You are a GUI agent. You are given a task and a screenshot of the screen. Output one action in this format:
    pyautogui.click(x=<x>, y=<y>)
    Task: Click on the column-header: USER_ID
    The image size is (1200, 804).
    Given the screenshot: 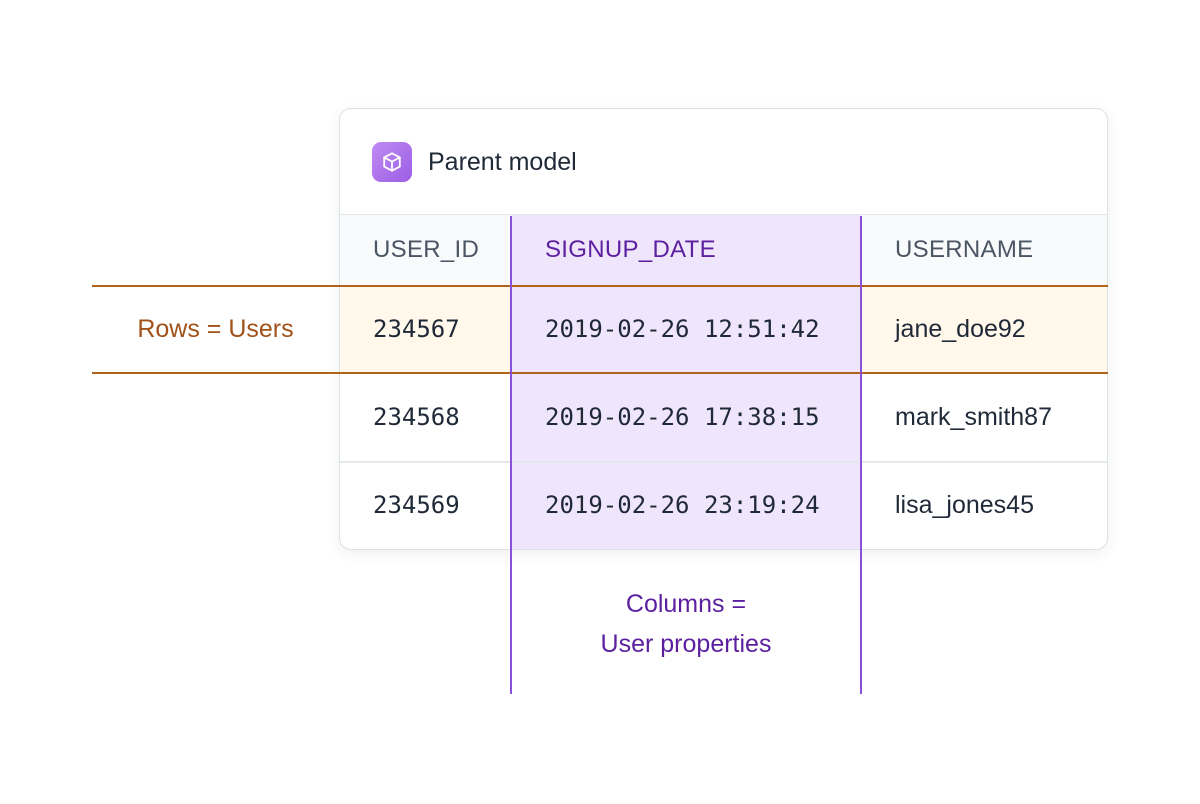 What is the action you would take?
    pyautogui.click(x=425, y=250)
    